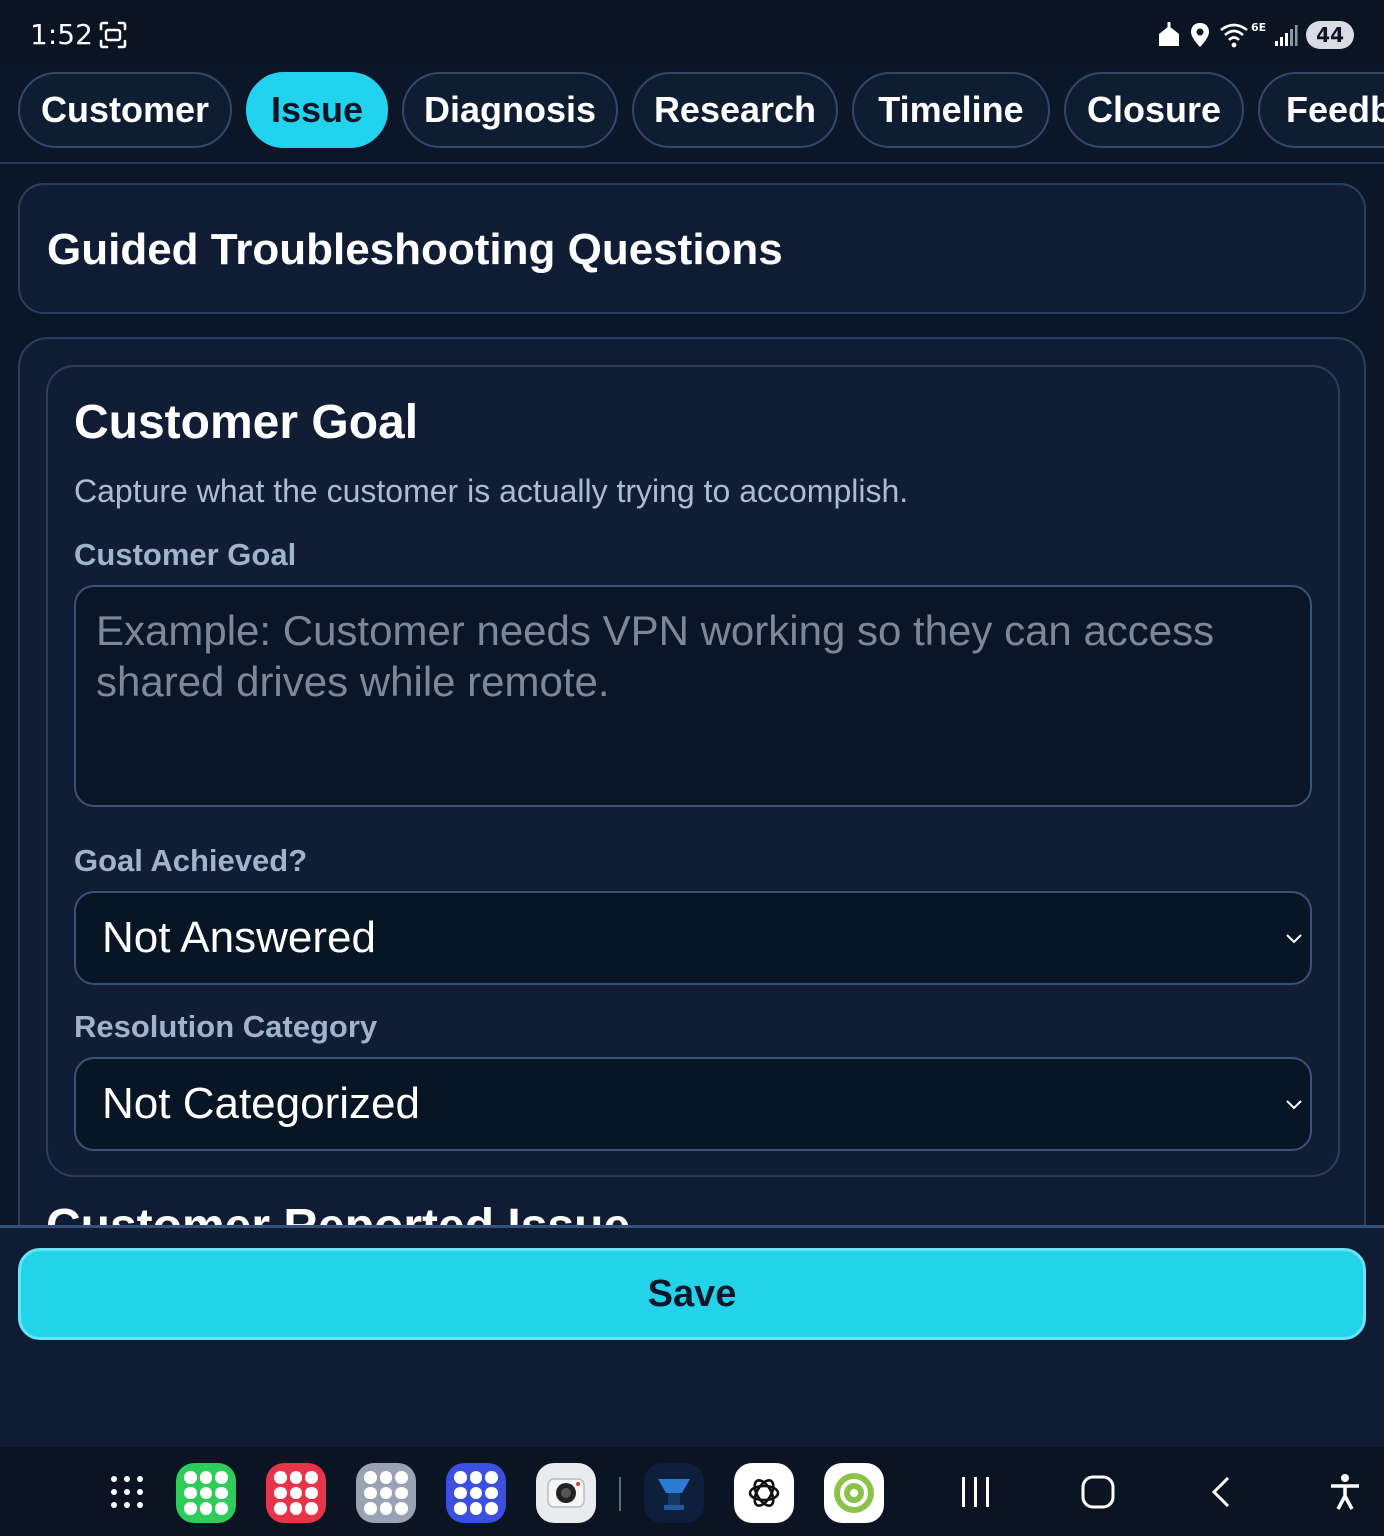 Image resolution: width=1384 pixels, height=1536 pixels. What do you see at coordinates (386, 1493) in the screenshot?
I see `app-folder-gray-icon` at bounding box center [386, 1493].